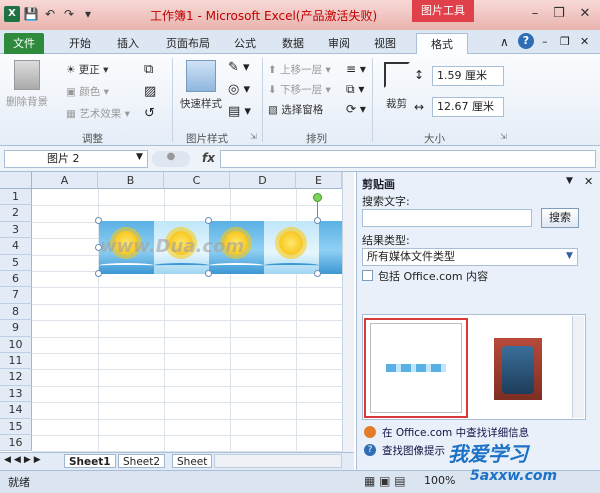 Image resolution: width=600 pixels, height=493 pixels. What do you see at coordinates (87, 69) in the screenshot?
I see `corrections-button: ☀ 更正 ▾` at bounding box center [87, 69].